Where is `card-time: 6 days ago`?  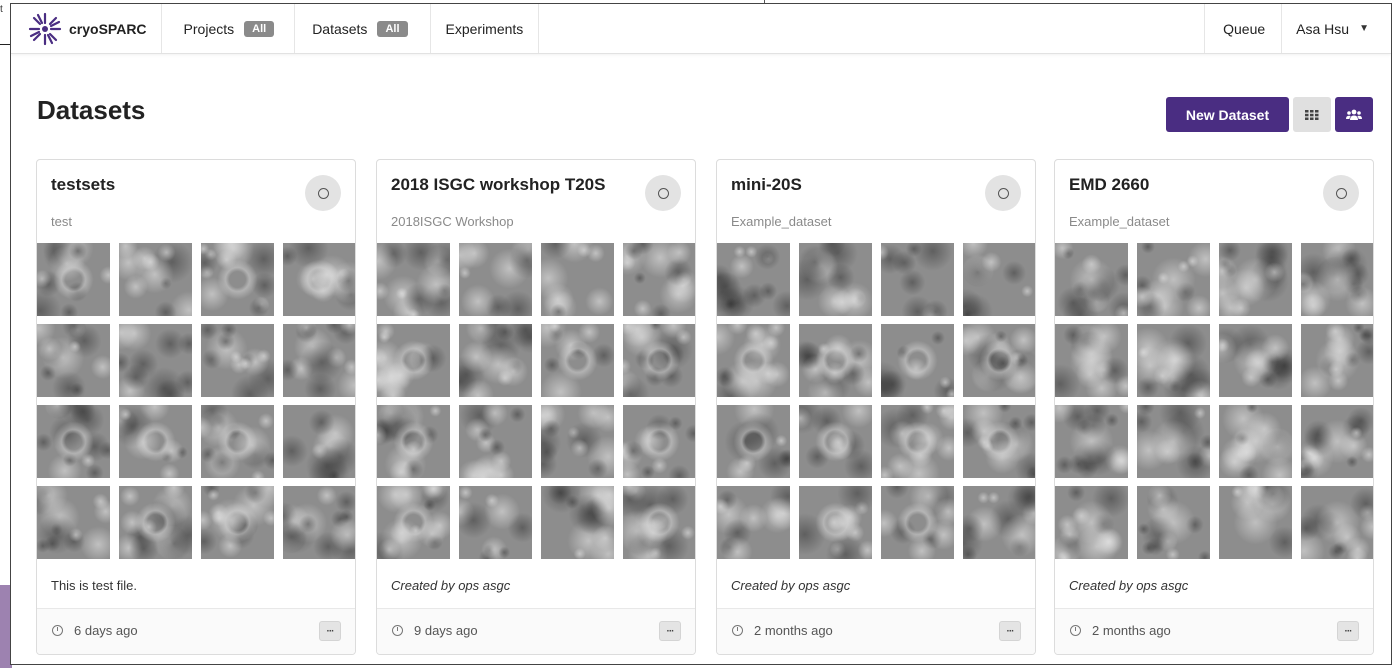
card-time: 6 days ago is located at coordinates (106, 630).